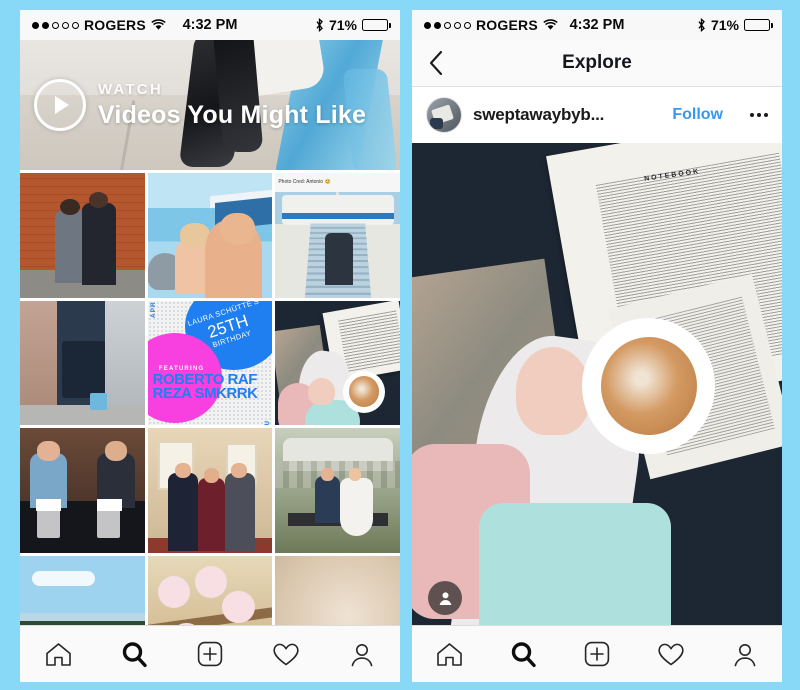 The height and width of the screenshot is (690, 800). Describe the element at coordinates (304, 182) in the screenshot. I see `photo-credit-caption: Photo Cred: Antonio 😊` at that location.